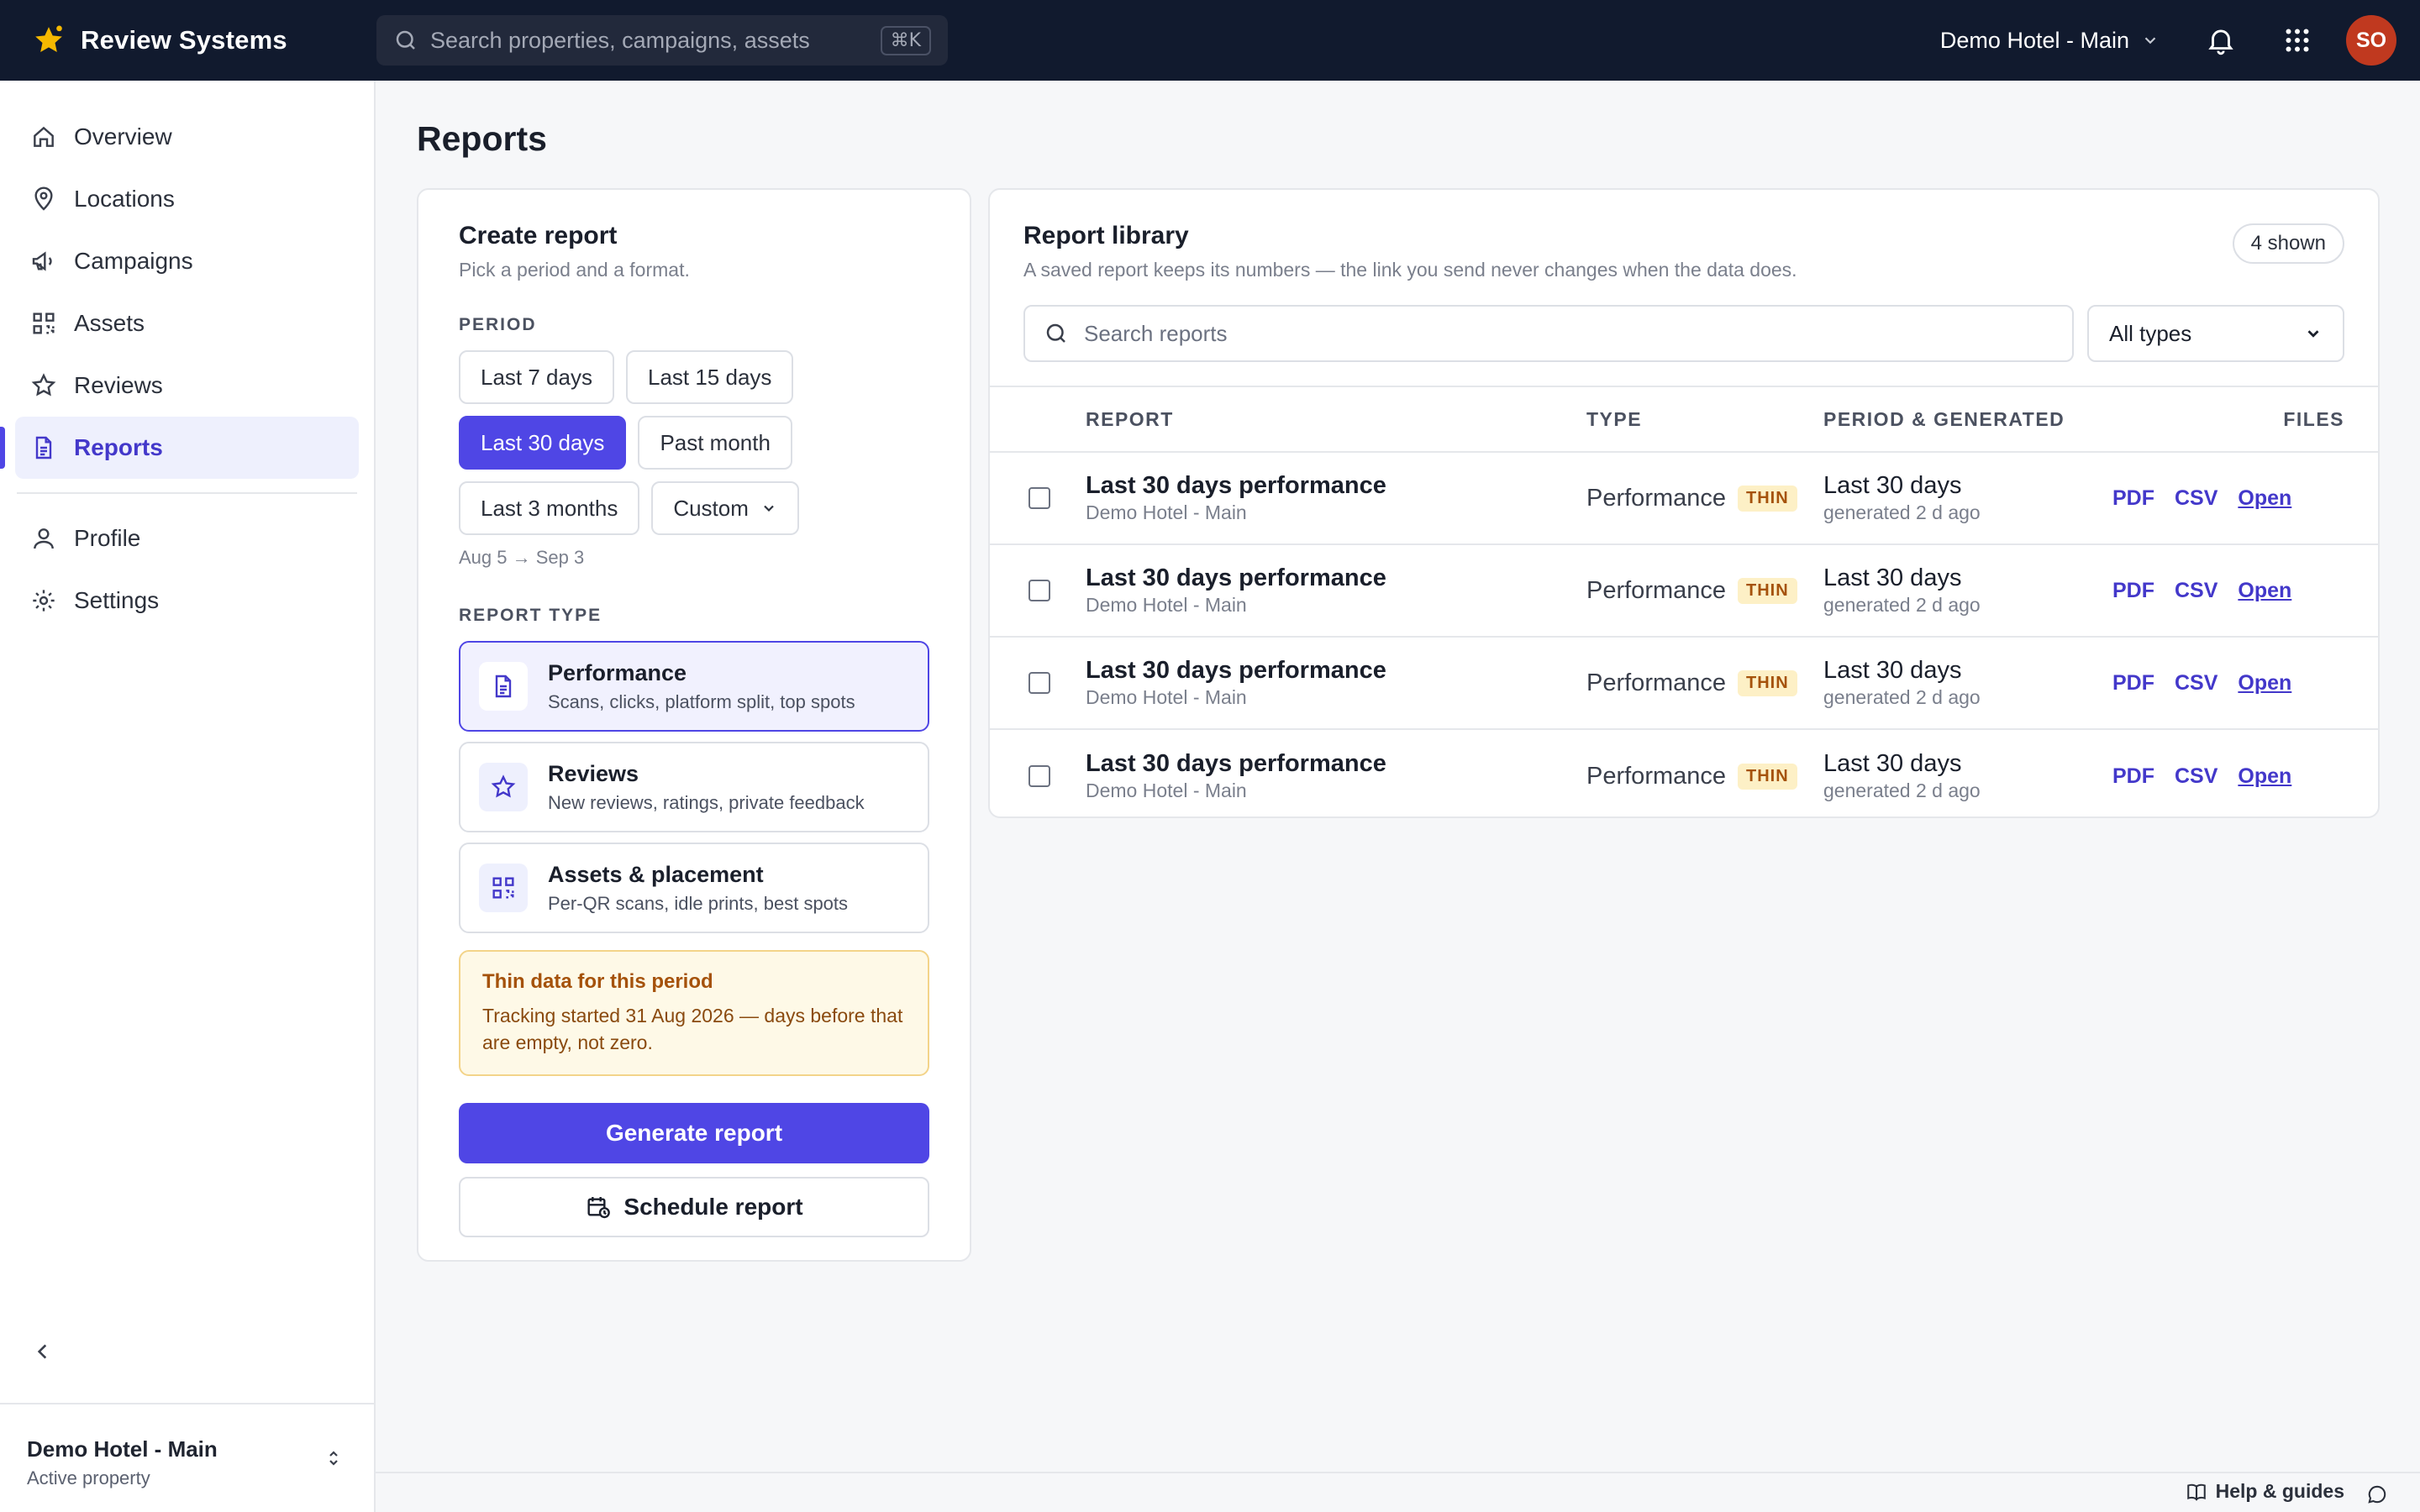 The image size is (2420, 1512). Describe the element at coordinates (187, 323) in the screenshot. I see `sidebar-item-assets: Assets` at that location.